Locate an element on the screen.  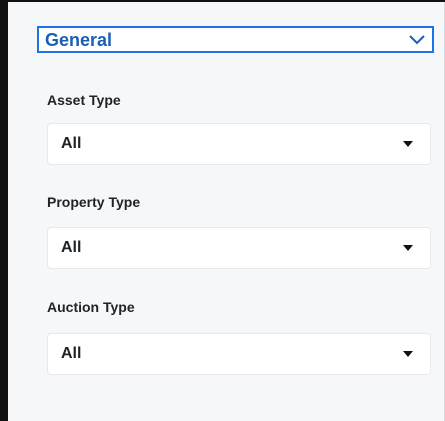
property-type-label: Property Type is located at coordinates (94, 202).